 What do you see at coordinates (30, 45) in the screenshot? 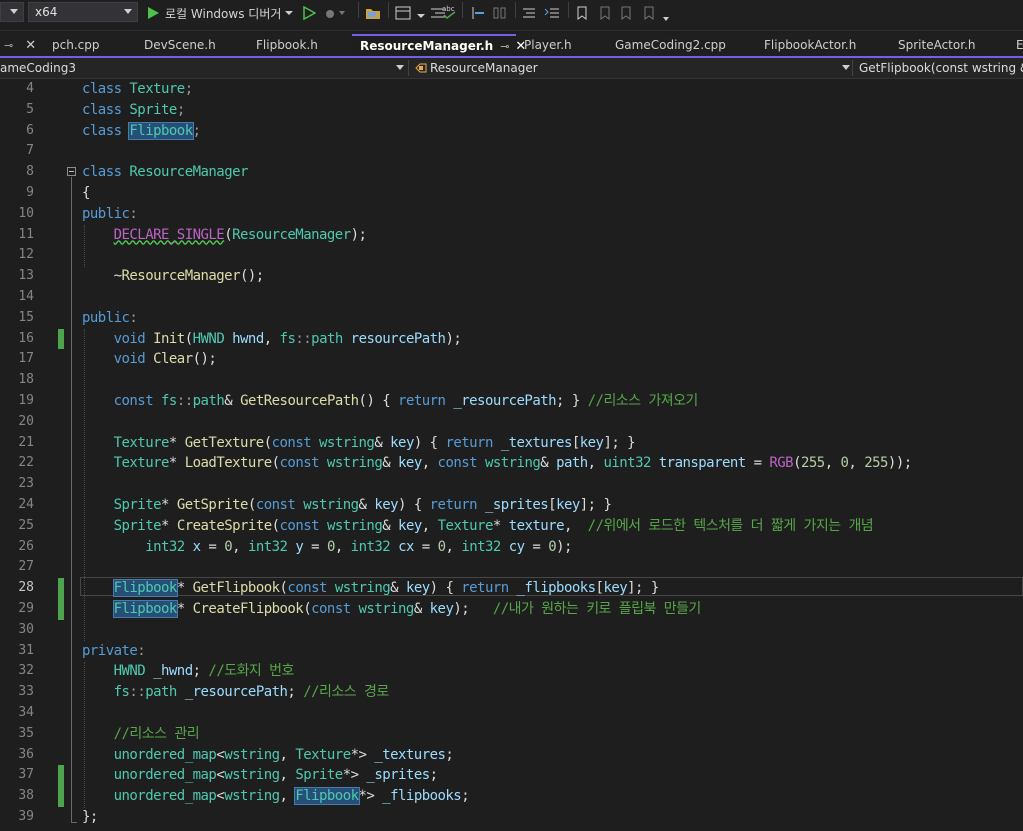
I see `close-icon: ✕` at bounding box center [30, 45].